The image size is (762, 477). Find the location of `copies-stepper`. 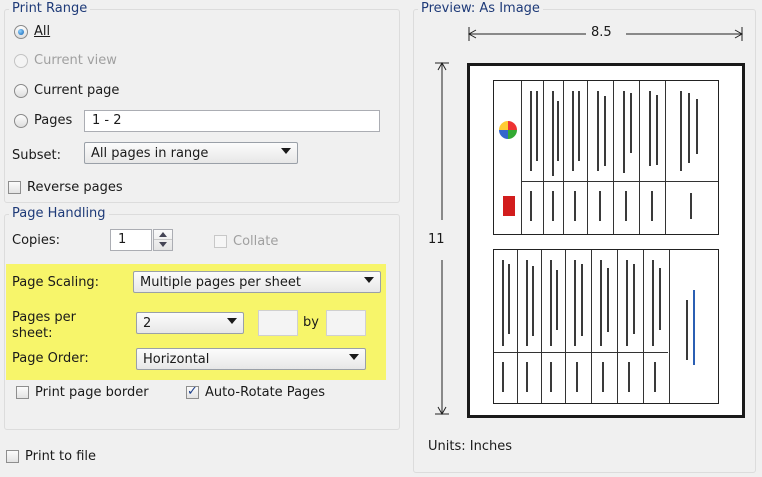

copies-stepper is located at coordinates (163, 240).